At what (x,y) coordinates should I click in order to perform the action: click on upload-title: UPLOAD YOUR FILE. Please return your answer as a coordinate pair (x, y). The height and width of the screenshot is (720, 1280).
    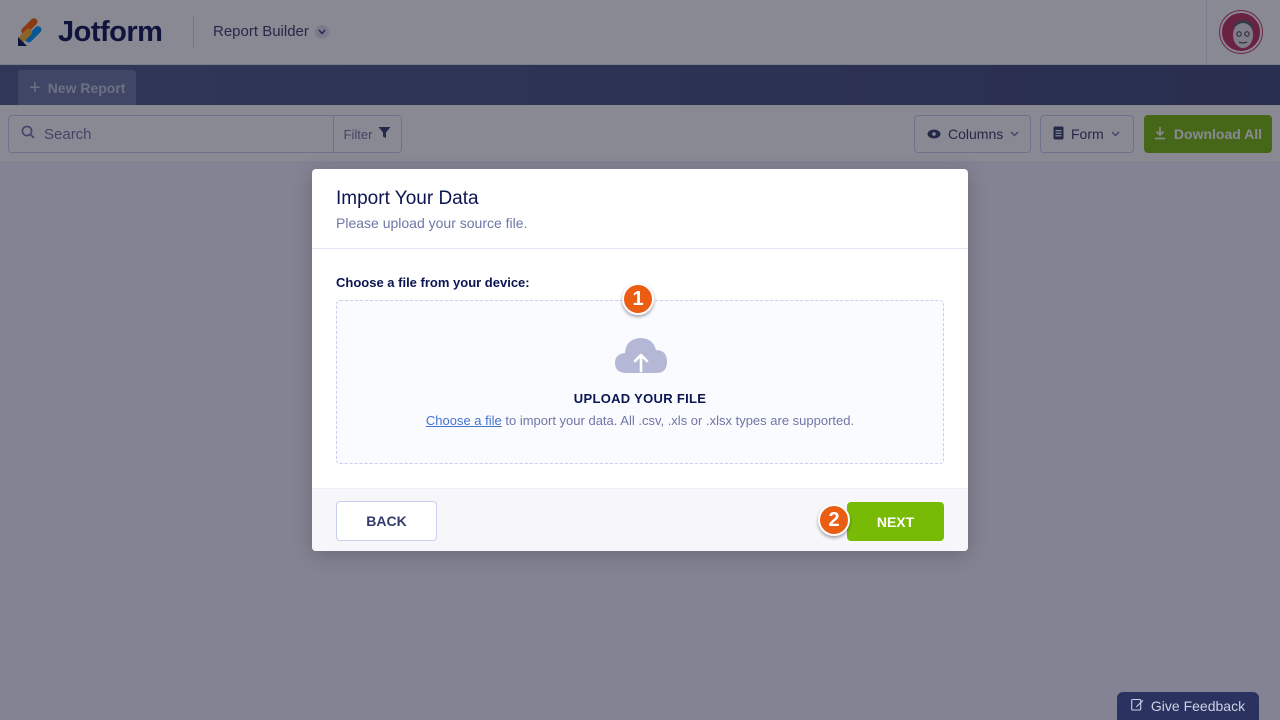
    Looking at the image, I should click on (640, 398).